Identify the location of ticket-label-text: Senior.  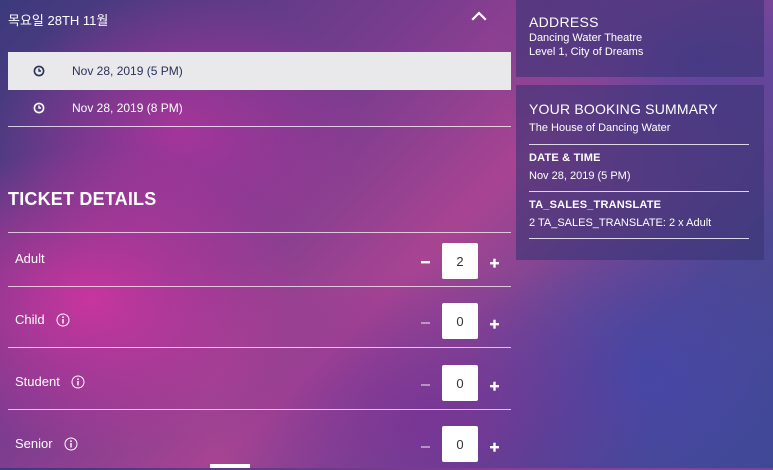
(34, 443).